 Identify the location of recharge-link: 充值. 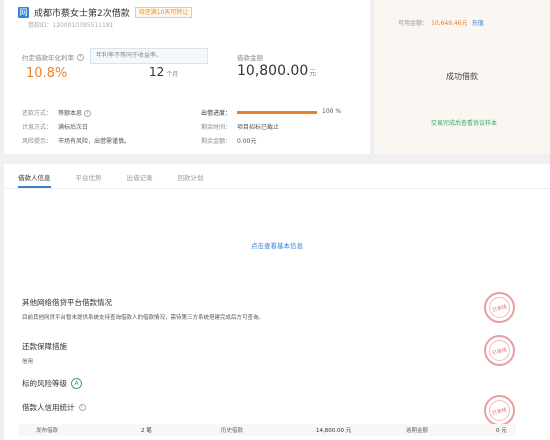
(478, 23).